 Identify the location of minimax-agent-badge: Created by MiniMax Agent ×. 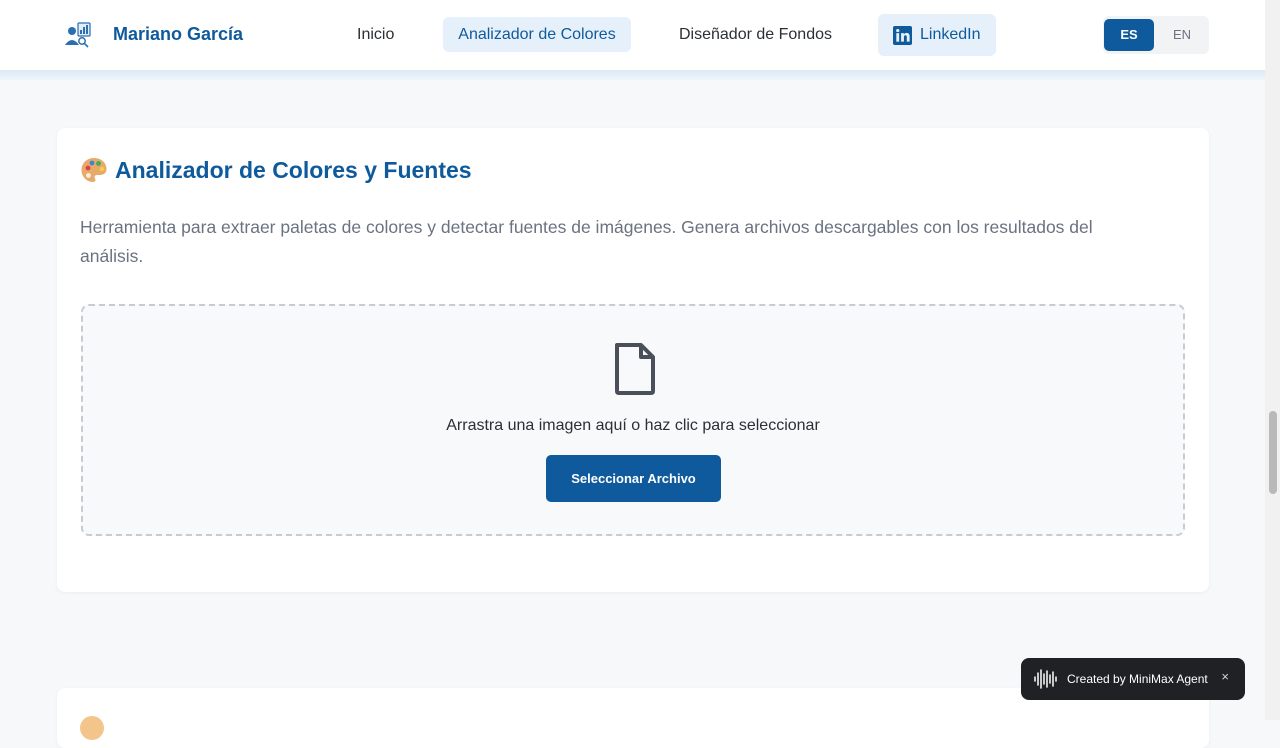
(1133, 679).